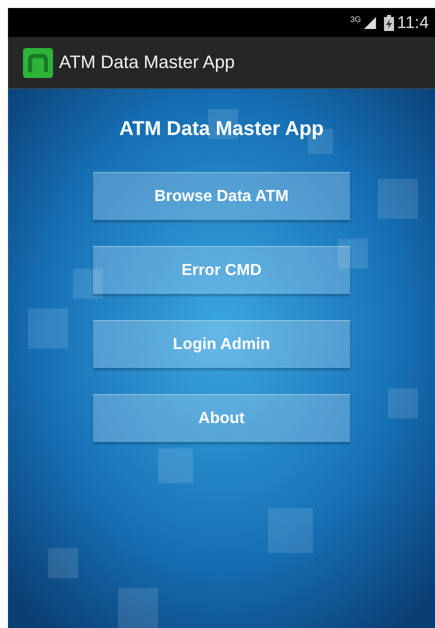  Describe the element at coordinates (221, 344) in the screenshot. I see `menu-button: Login Admin` at that location.